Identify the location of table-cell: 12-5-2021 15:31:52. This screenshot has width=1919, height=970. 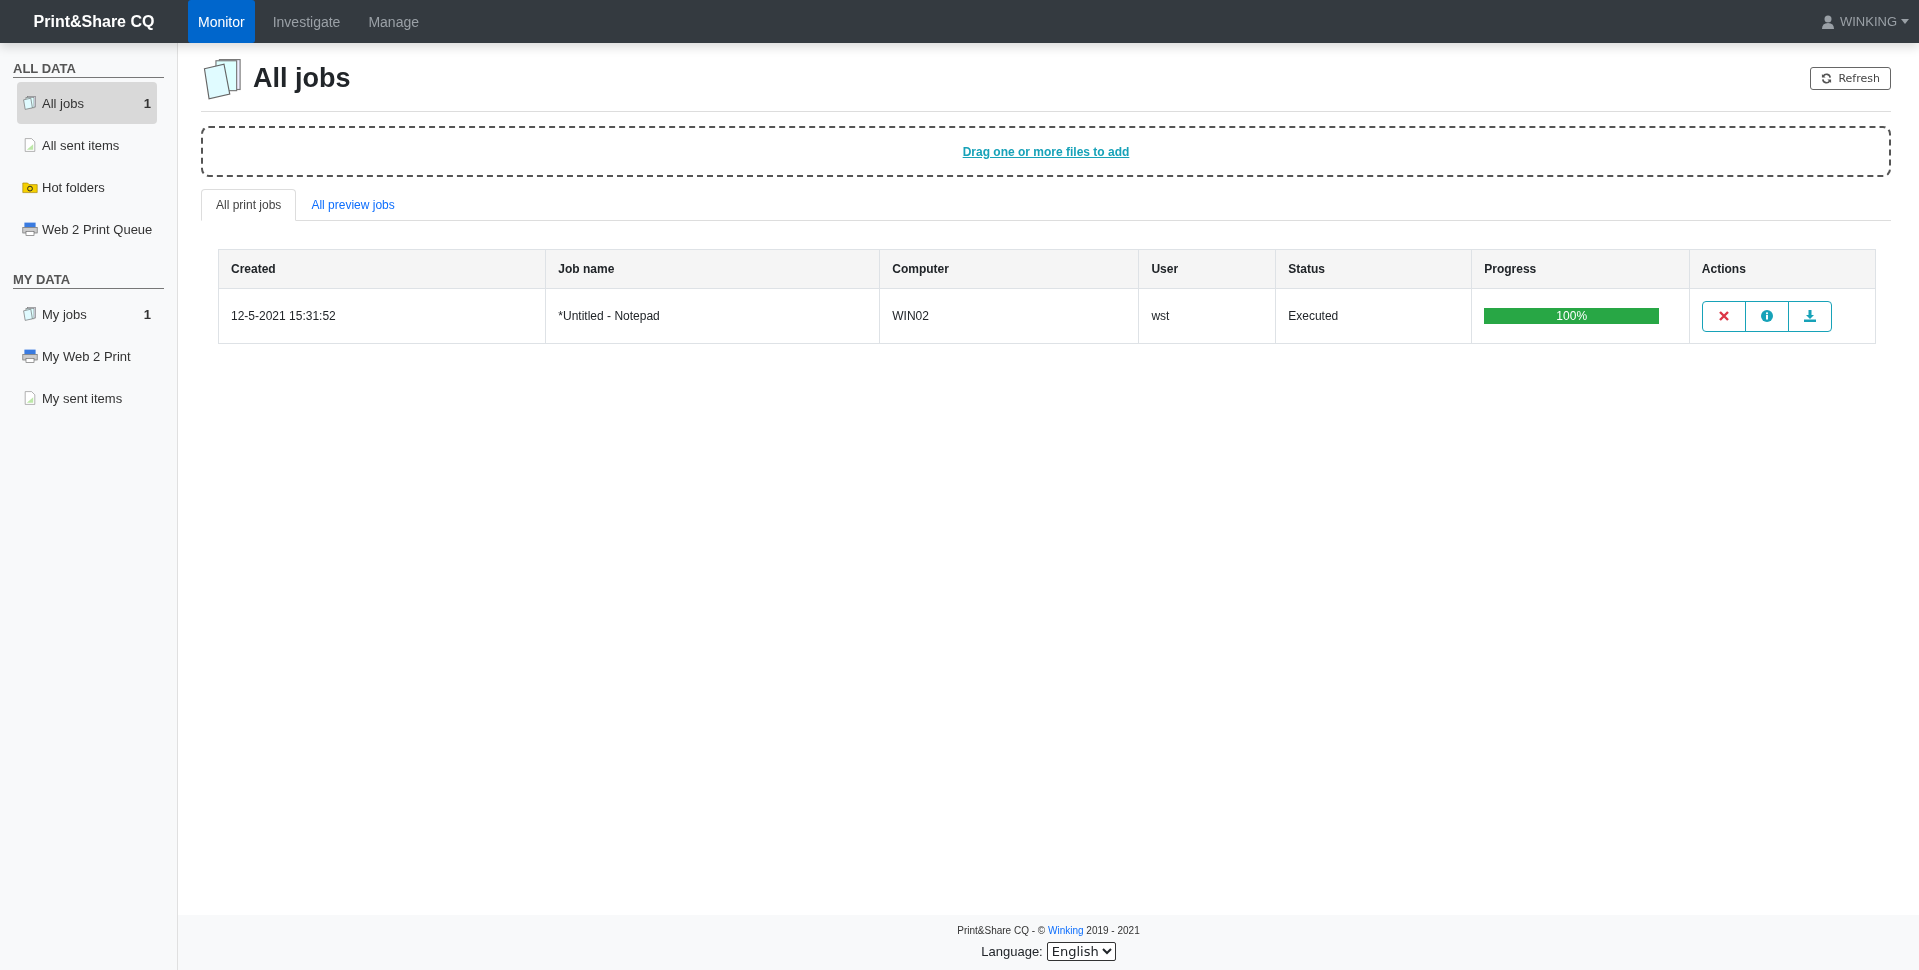
(382, 316).